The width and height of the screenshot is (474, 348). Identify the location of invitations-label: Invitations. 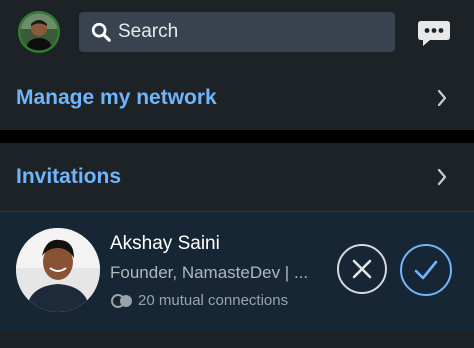
(69, 176).